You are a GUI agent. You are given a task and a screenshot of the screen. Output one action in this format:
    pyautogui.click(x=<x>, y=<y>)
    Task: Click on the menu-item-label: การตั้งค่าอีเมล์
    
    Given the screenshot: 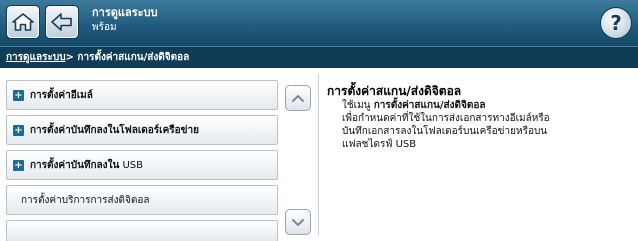 What is the action you would take?
    pyautogui.click(x=61, y=95)
    